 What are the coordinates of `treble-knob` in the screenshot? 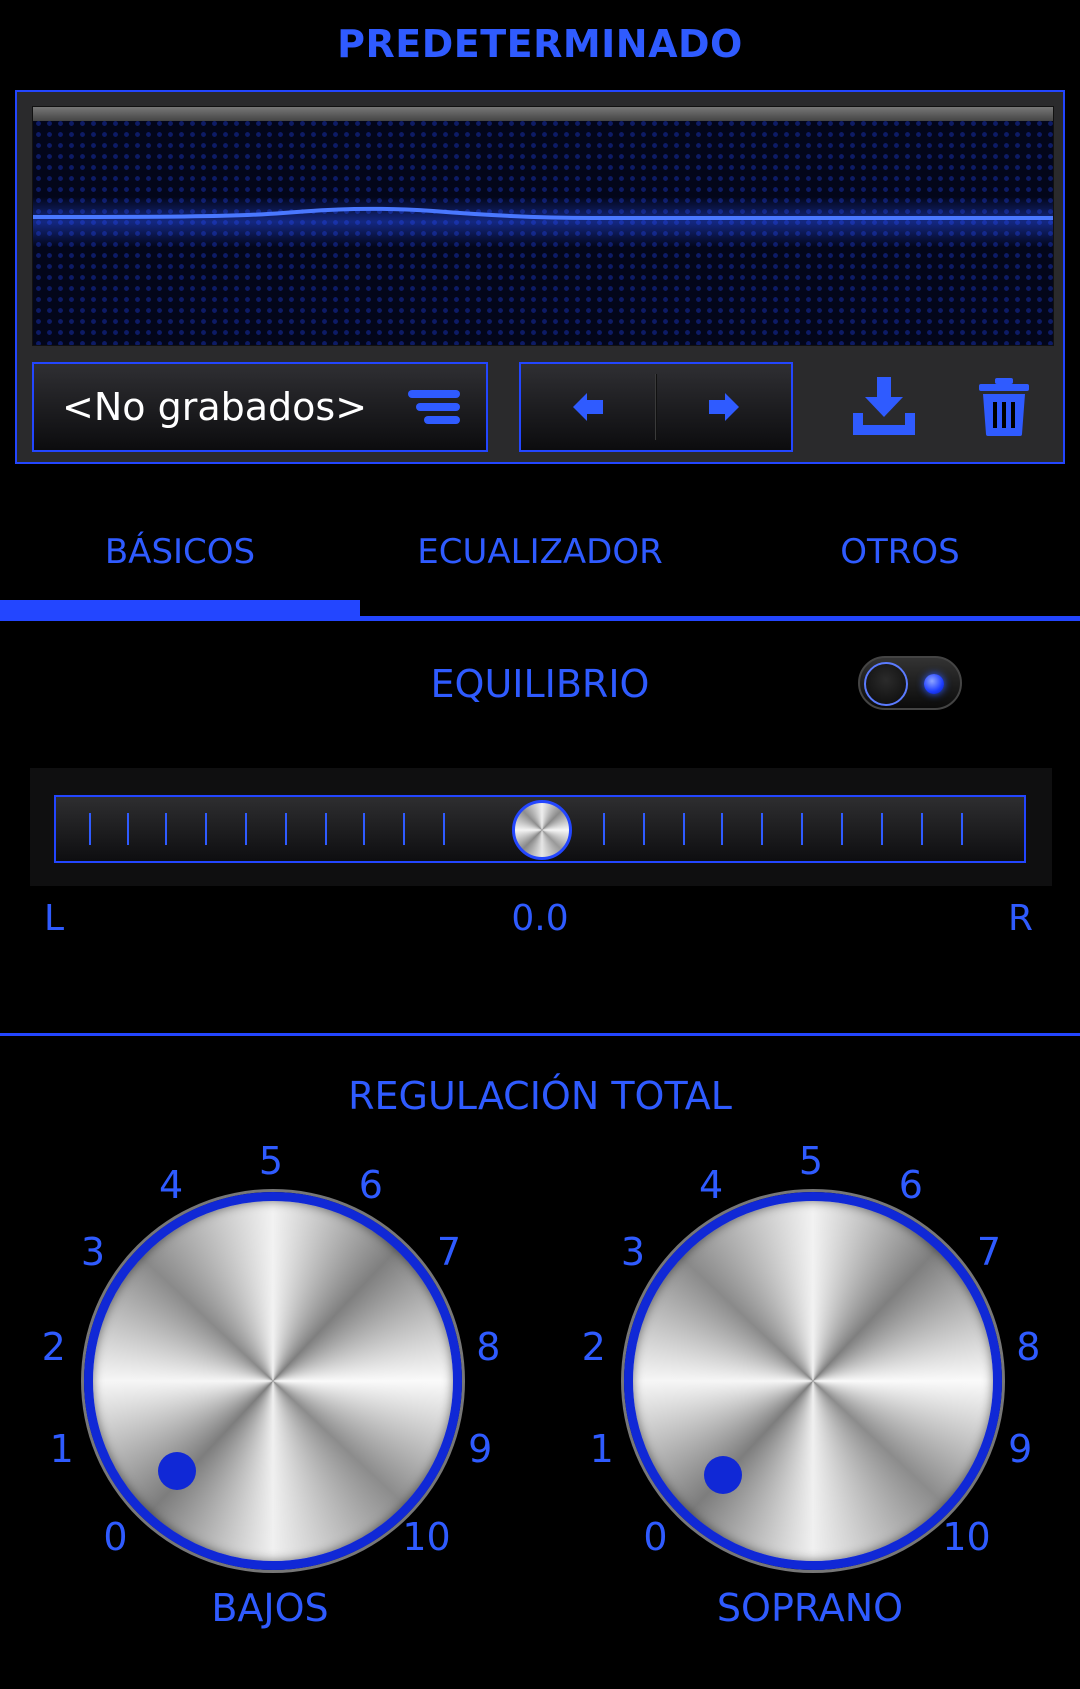 It's located at (813, 1381).